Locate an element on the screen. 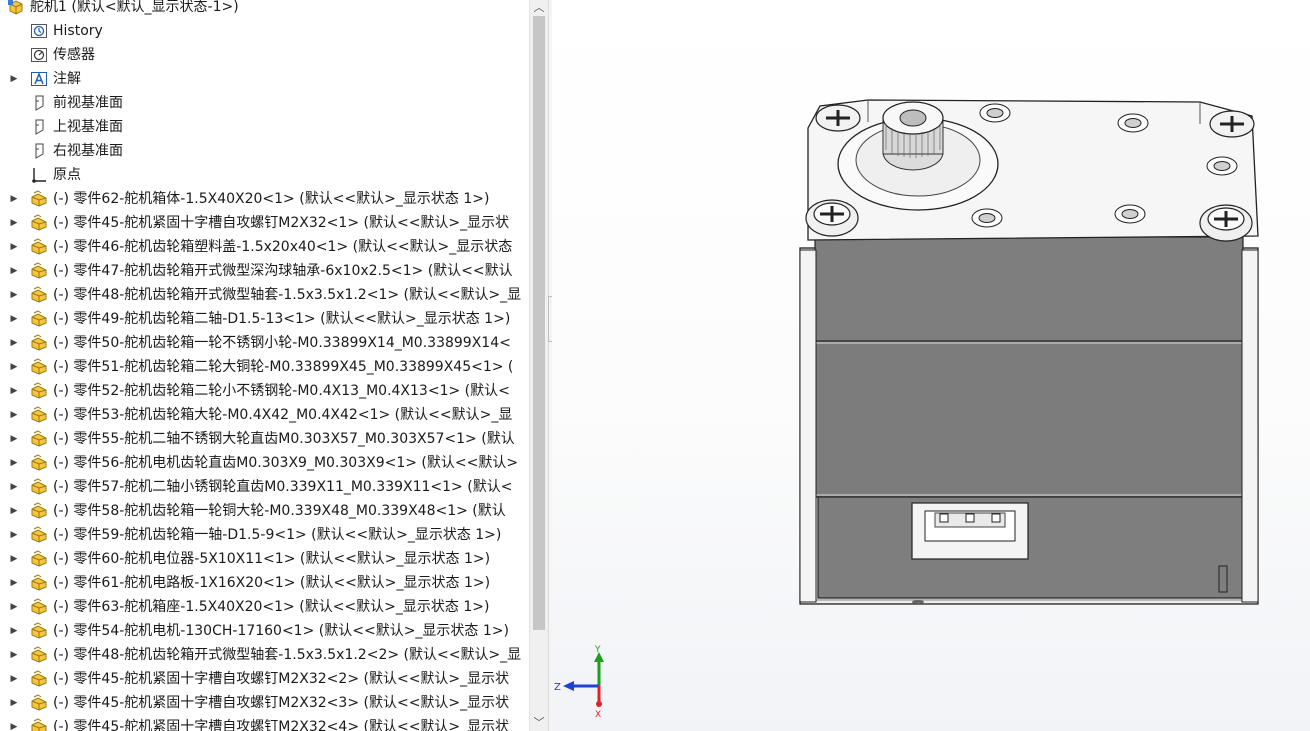  origin-icon is located at coordinates (39, 175).